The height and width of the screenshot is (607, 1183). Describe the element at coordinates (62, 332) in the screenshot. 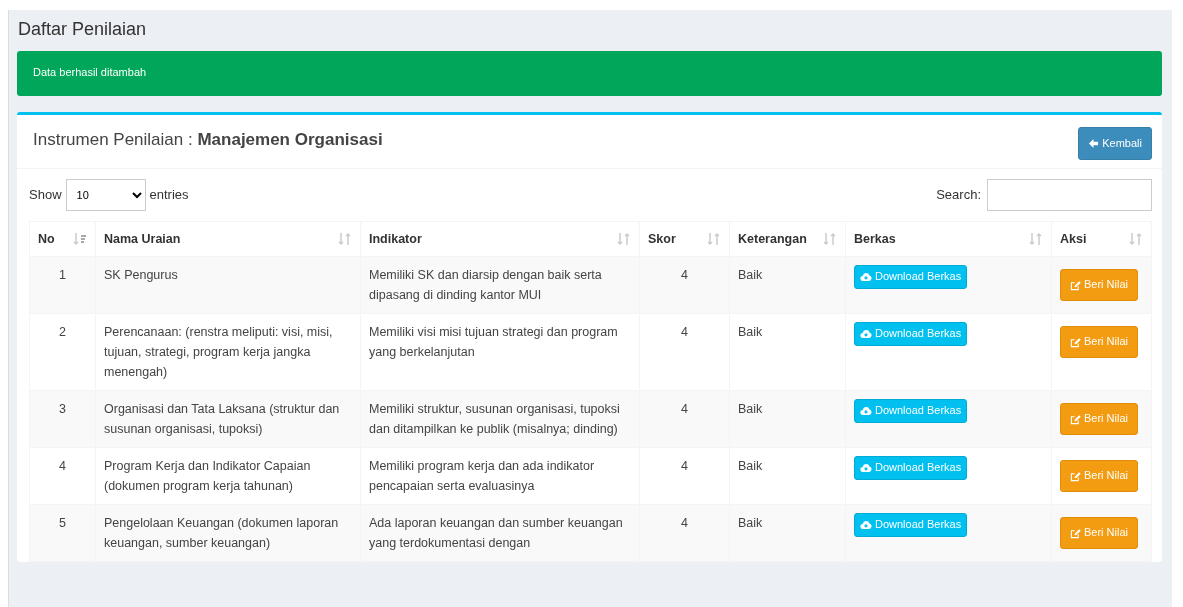

I see `row-number: 2` at that location.